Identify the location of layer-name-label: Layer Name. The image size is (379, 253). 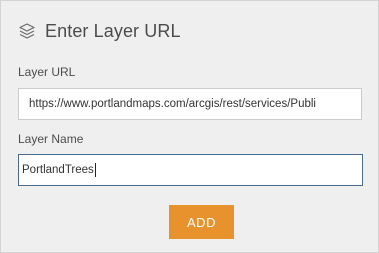
(51, 139).